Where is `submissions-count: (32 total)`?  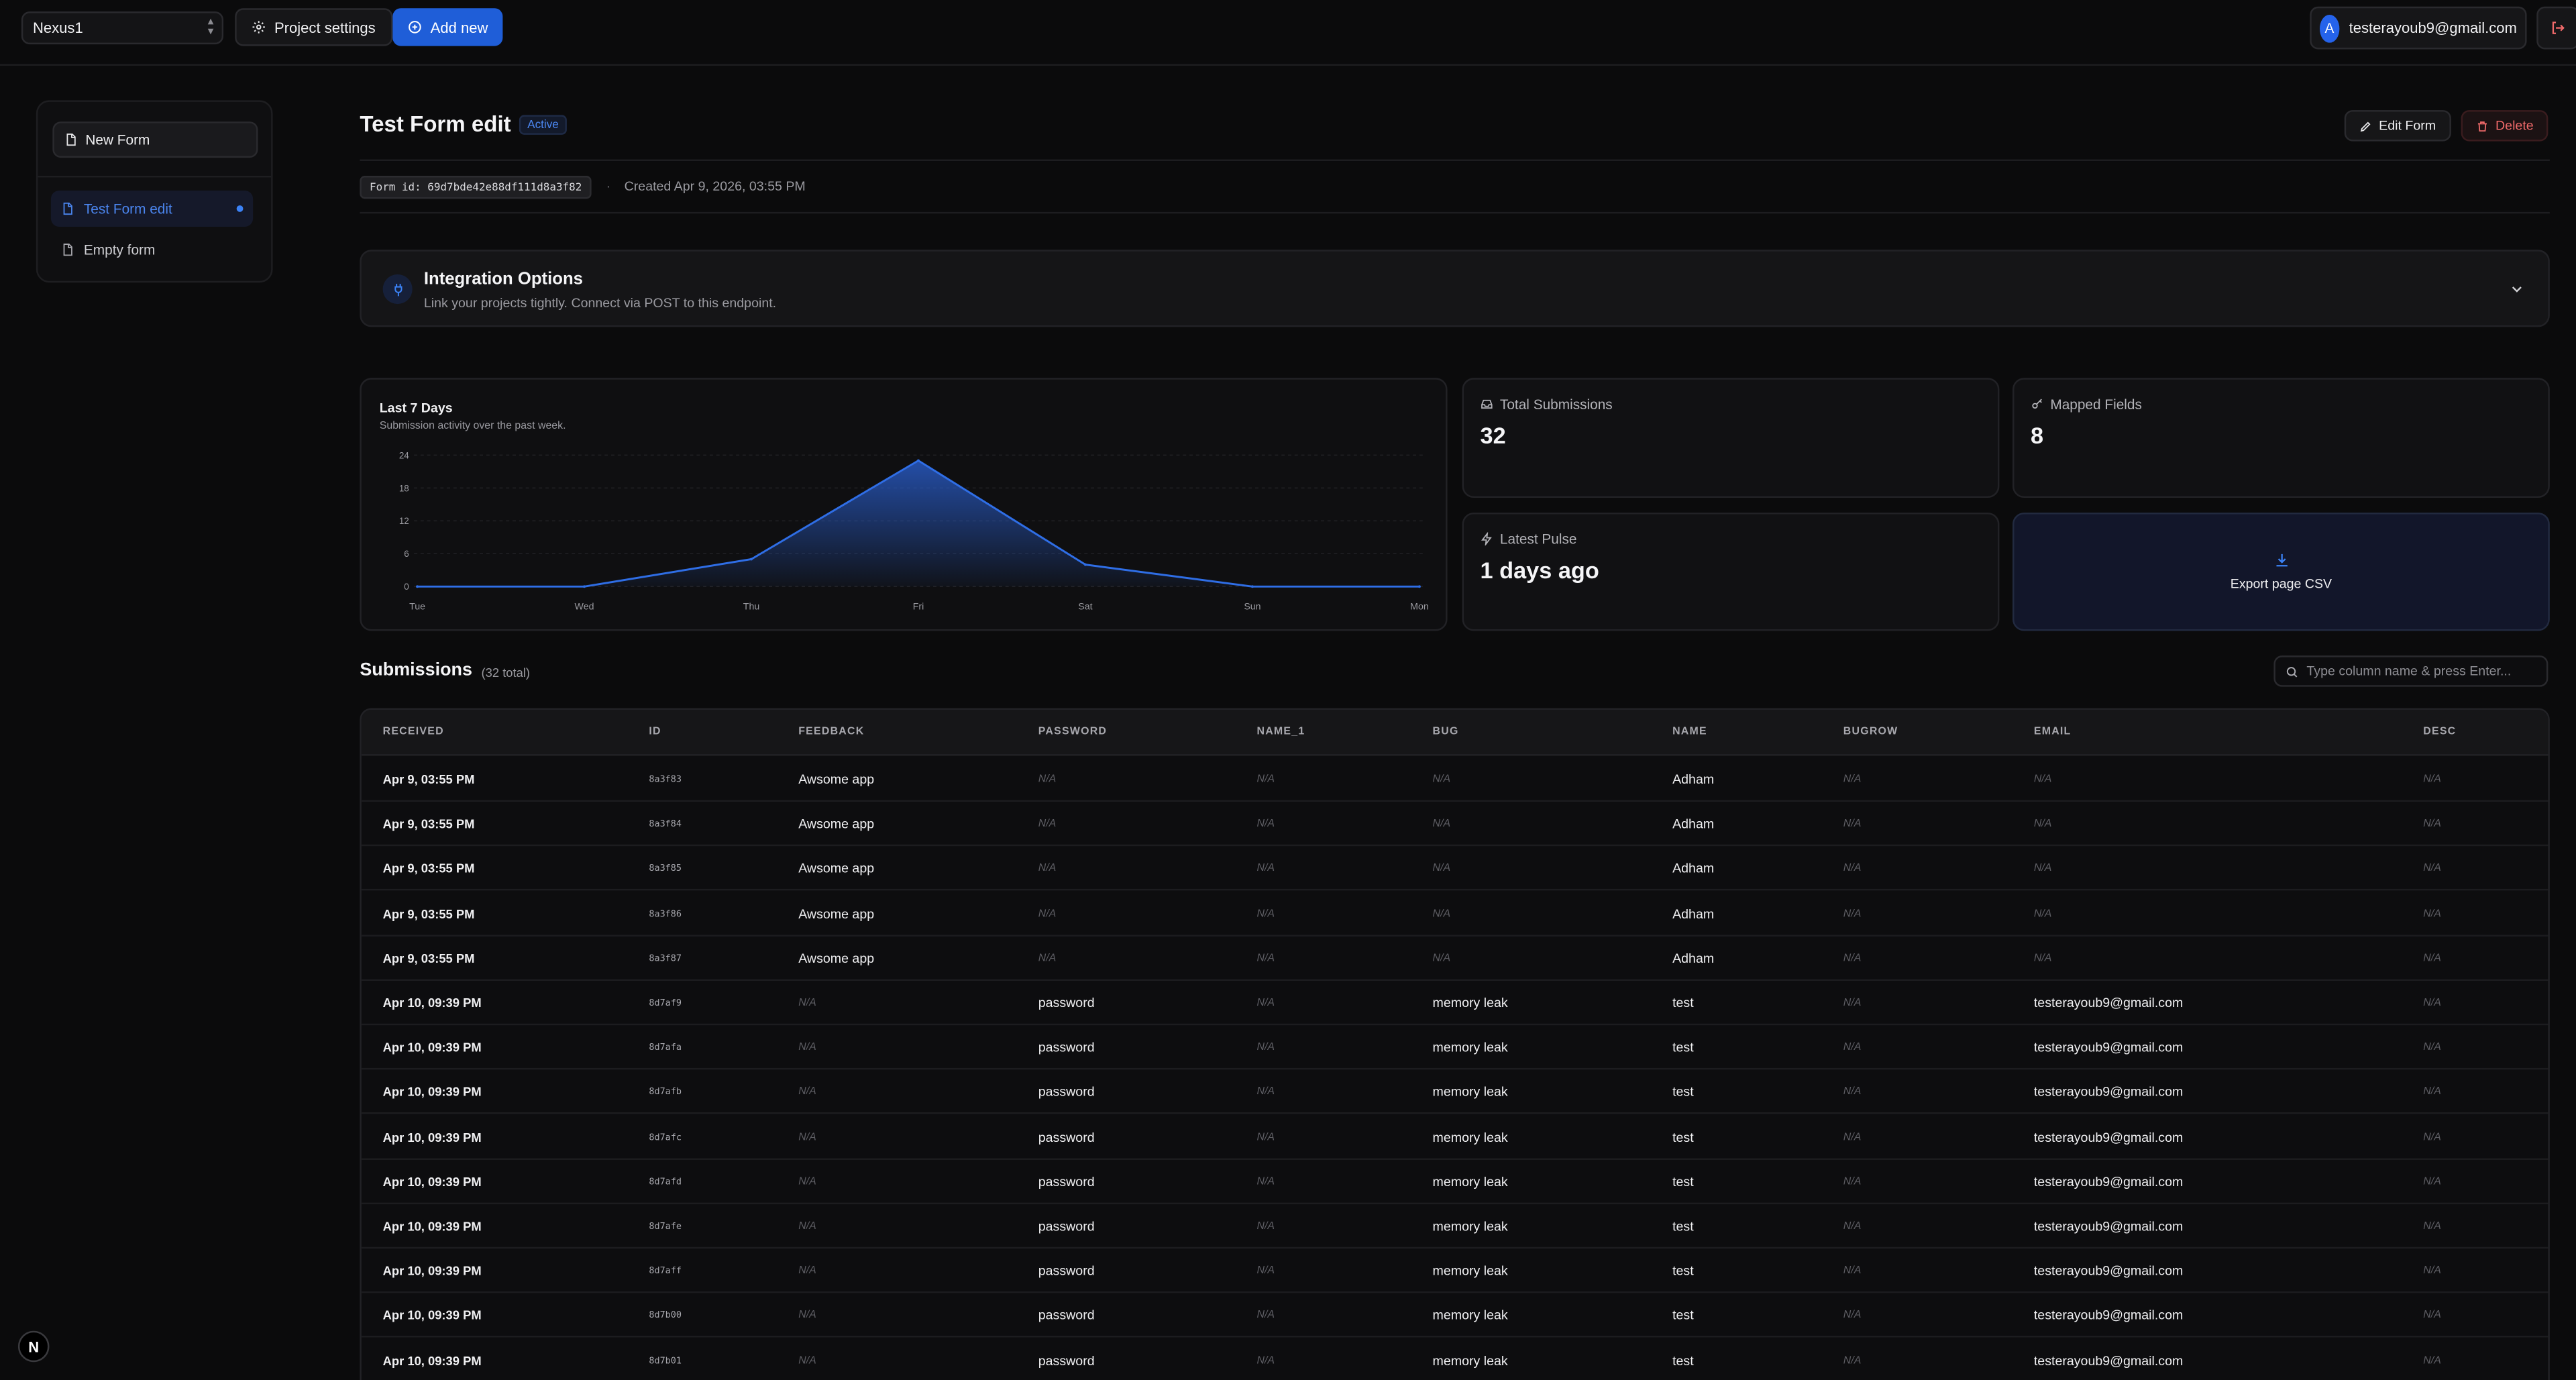 submissions-count: (32 total) is located at coordinates (506, 672).